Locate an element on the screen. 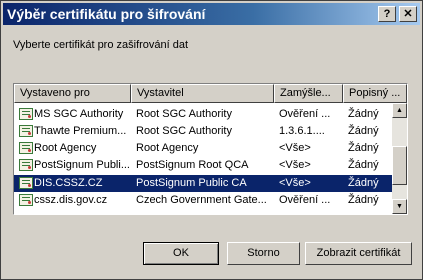 The height and width of the screenshot is (280, 423). scroll-down-button: ▼ is located at coordinates (399, 206).